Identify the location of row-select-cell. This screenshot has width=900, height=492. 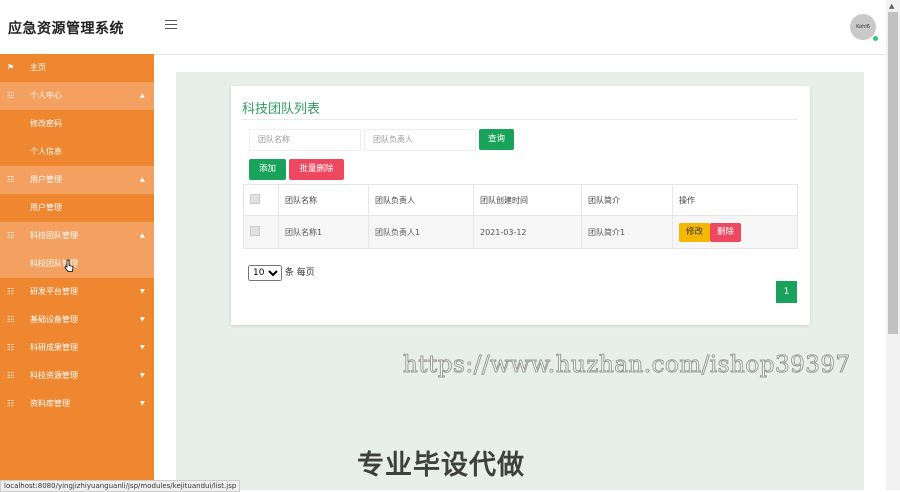
(261, 232).